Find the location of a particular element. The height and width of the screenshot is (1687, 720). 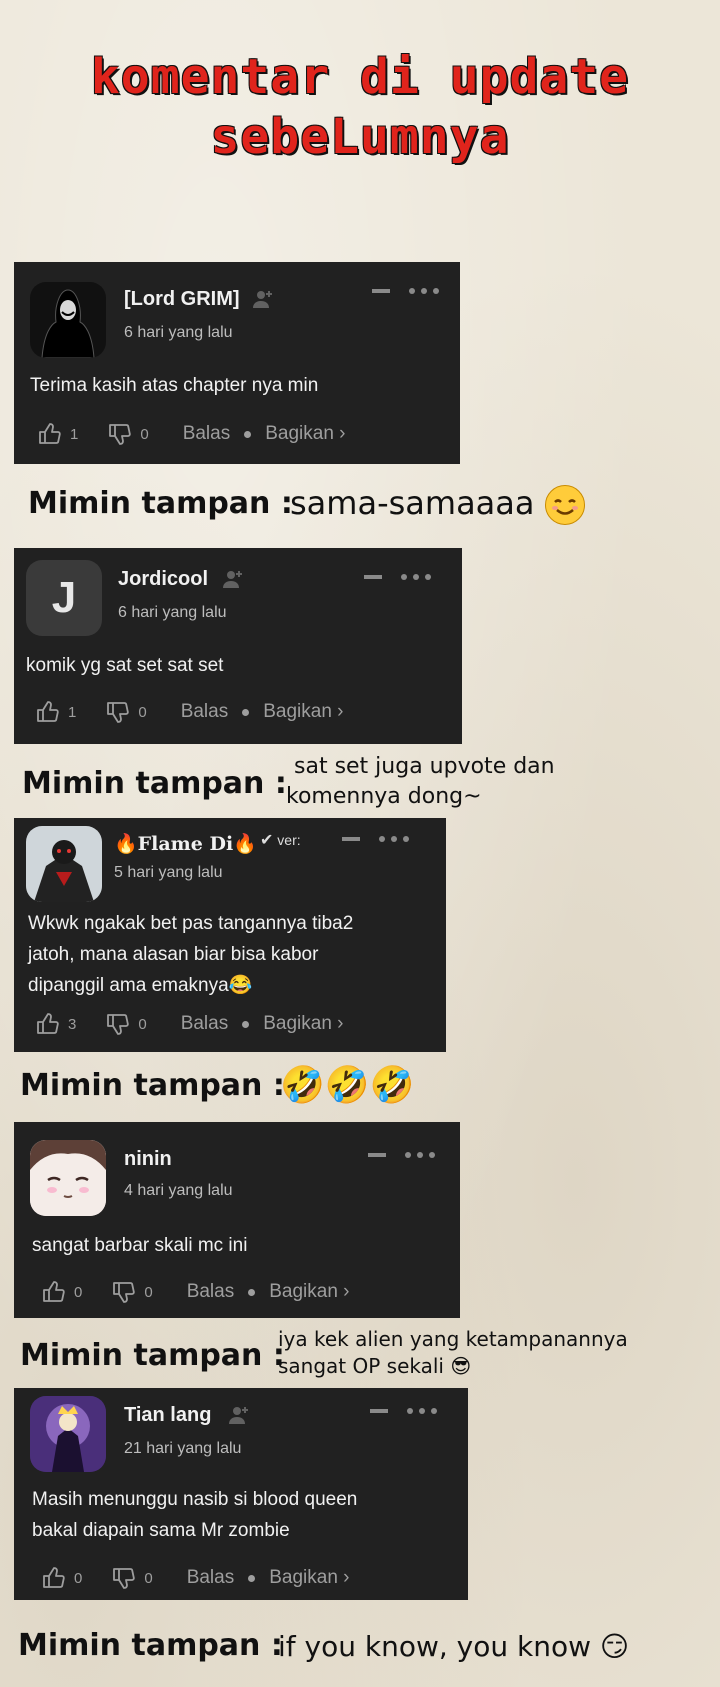

comment-text-line: Wkwk ngakak bet pas tangannya tiba2 is located at coordinates (191, 923).